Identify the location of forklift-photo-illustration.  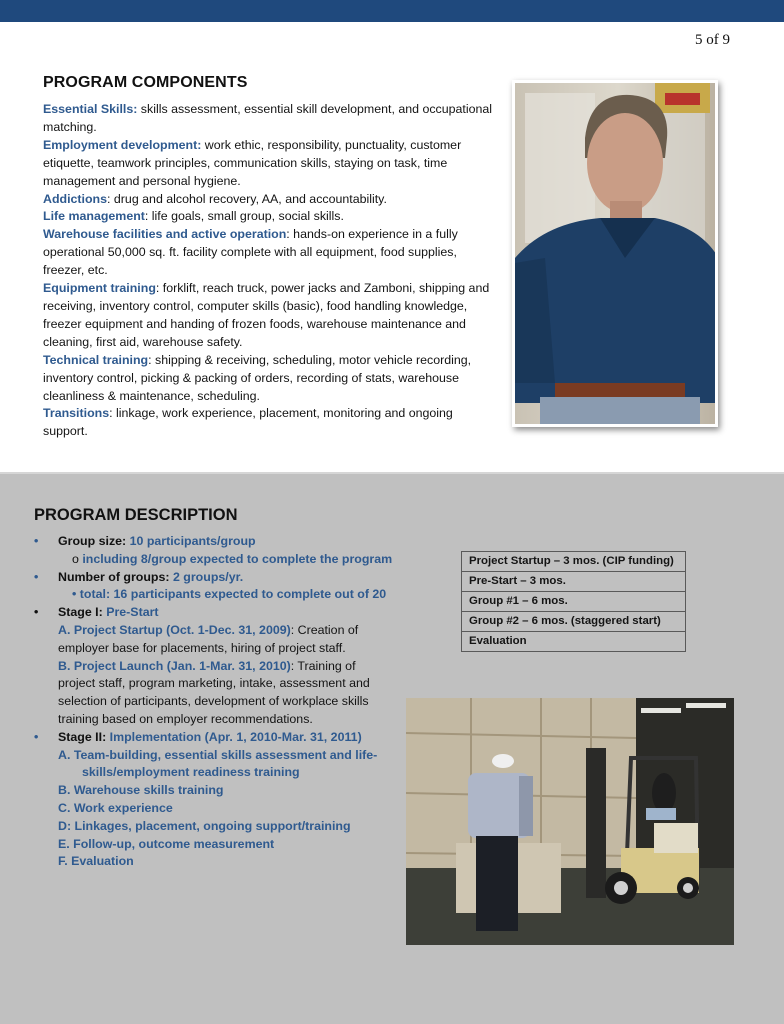
(570, 821).